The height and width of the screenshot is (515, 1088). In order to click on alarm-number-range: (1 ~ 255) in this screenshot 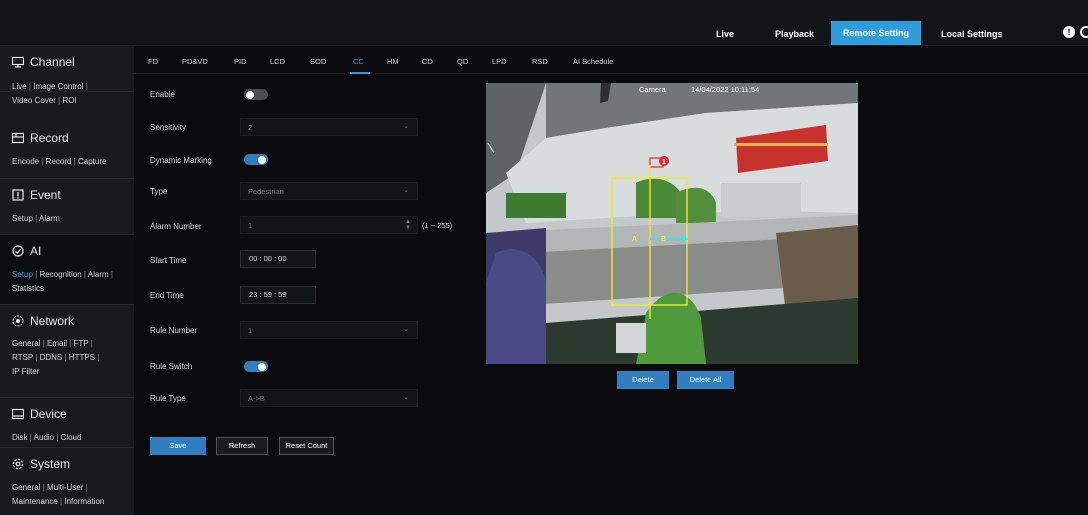, I will do `click(437, 225)`.